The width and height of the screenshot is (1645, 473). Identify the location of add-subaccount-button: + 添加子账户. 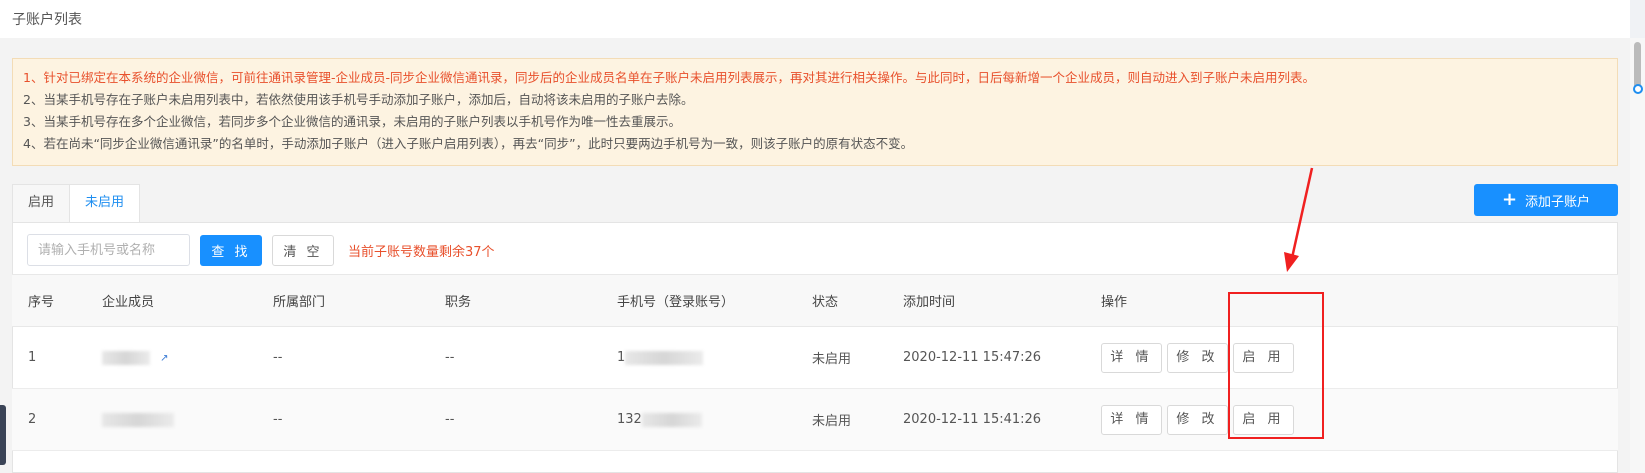
(1546, 200).